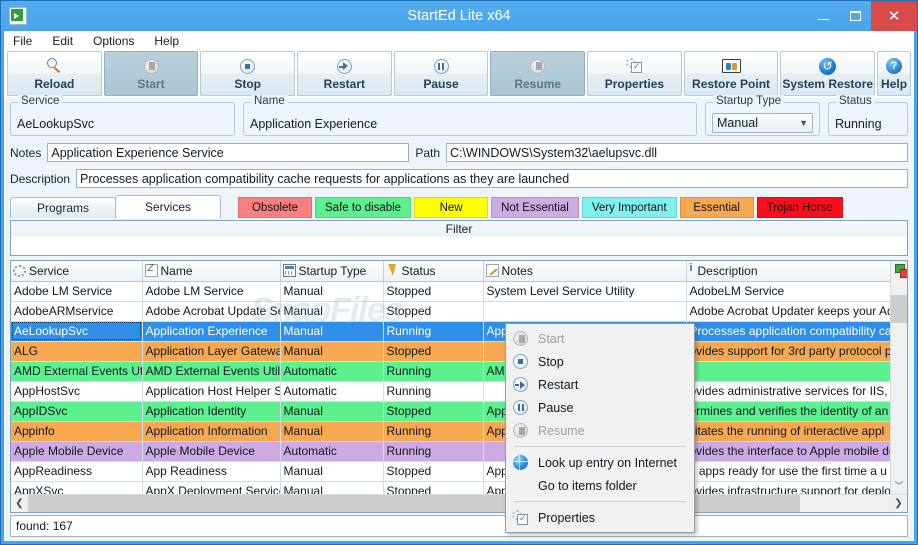  Describe the element at coordinates (363, 207) in the screenshot. I see `legend-safe-to-disable: Safe to disable` at that location.